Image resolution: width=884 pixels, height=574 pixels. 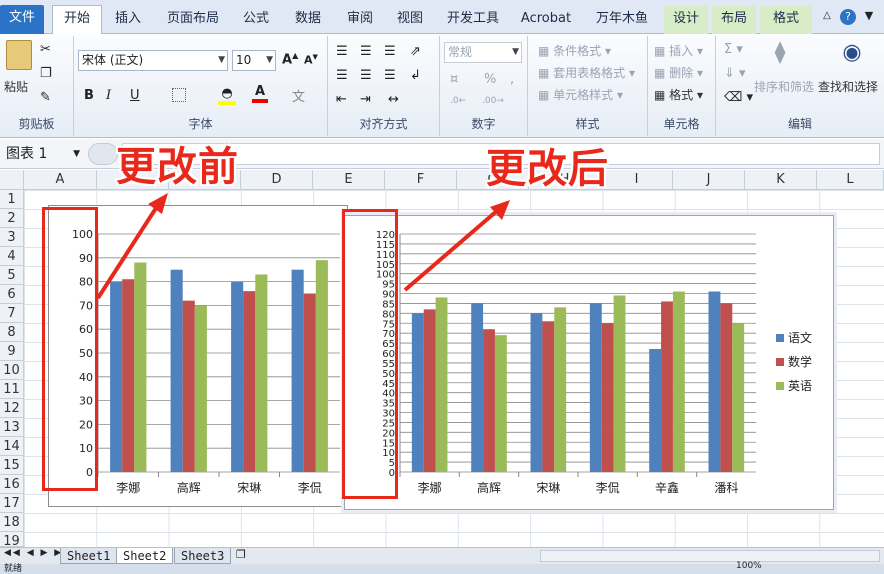 What do you see at coordinates (678, 50) in the screenshot?
I see `insert-cells-button: ▦ 插入 ▾` at bounding box center [678, 50].